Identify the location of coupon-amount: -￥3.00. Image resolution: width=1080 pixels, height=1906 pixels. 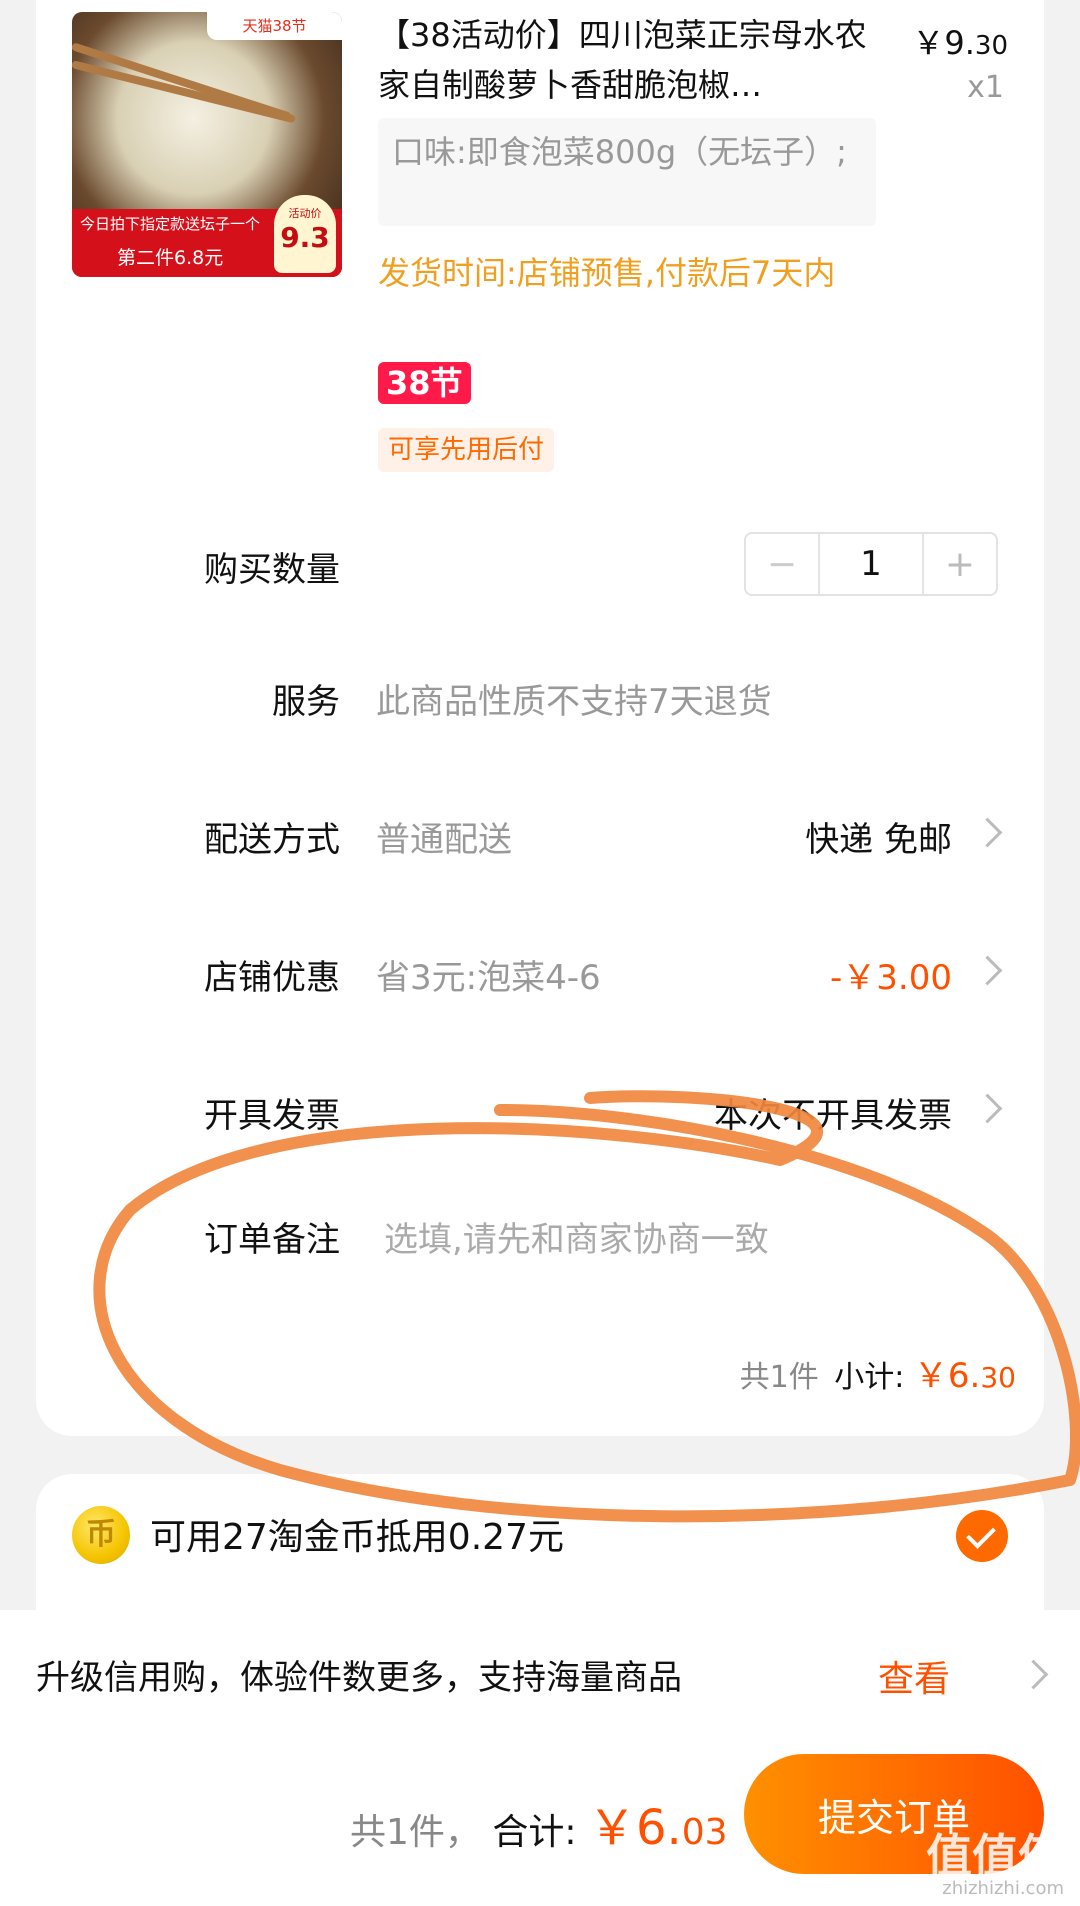
(891, 974).